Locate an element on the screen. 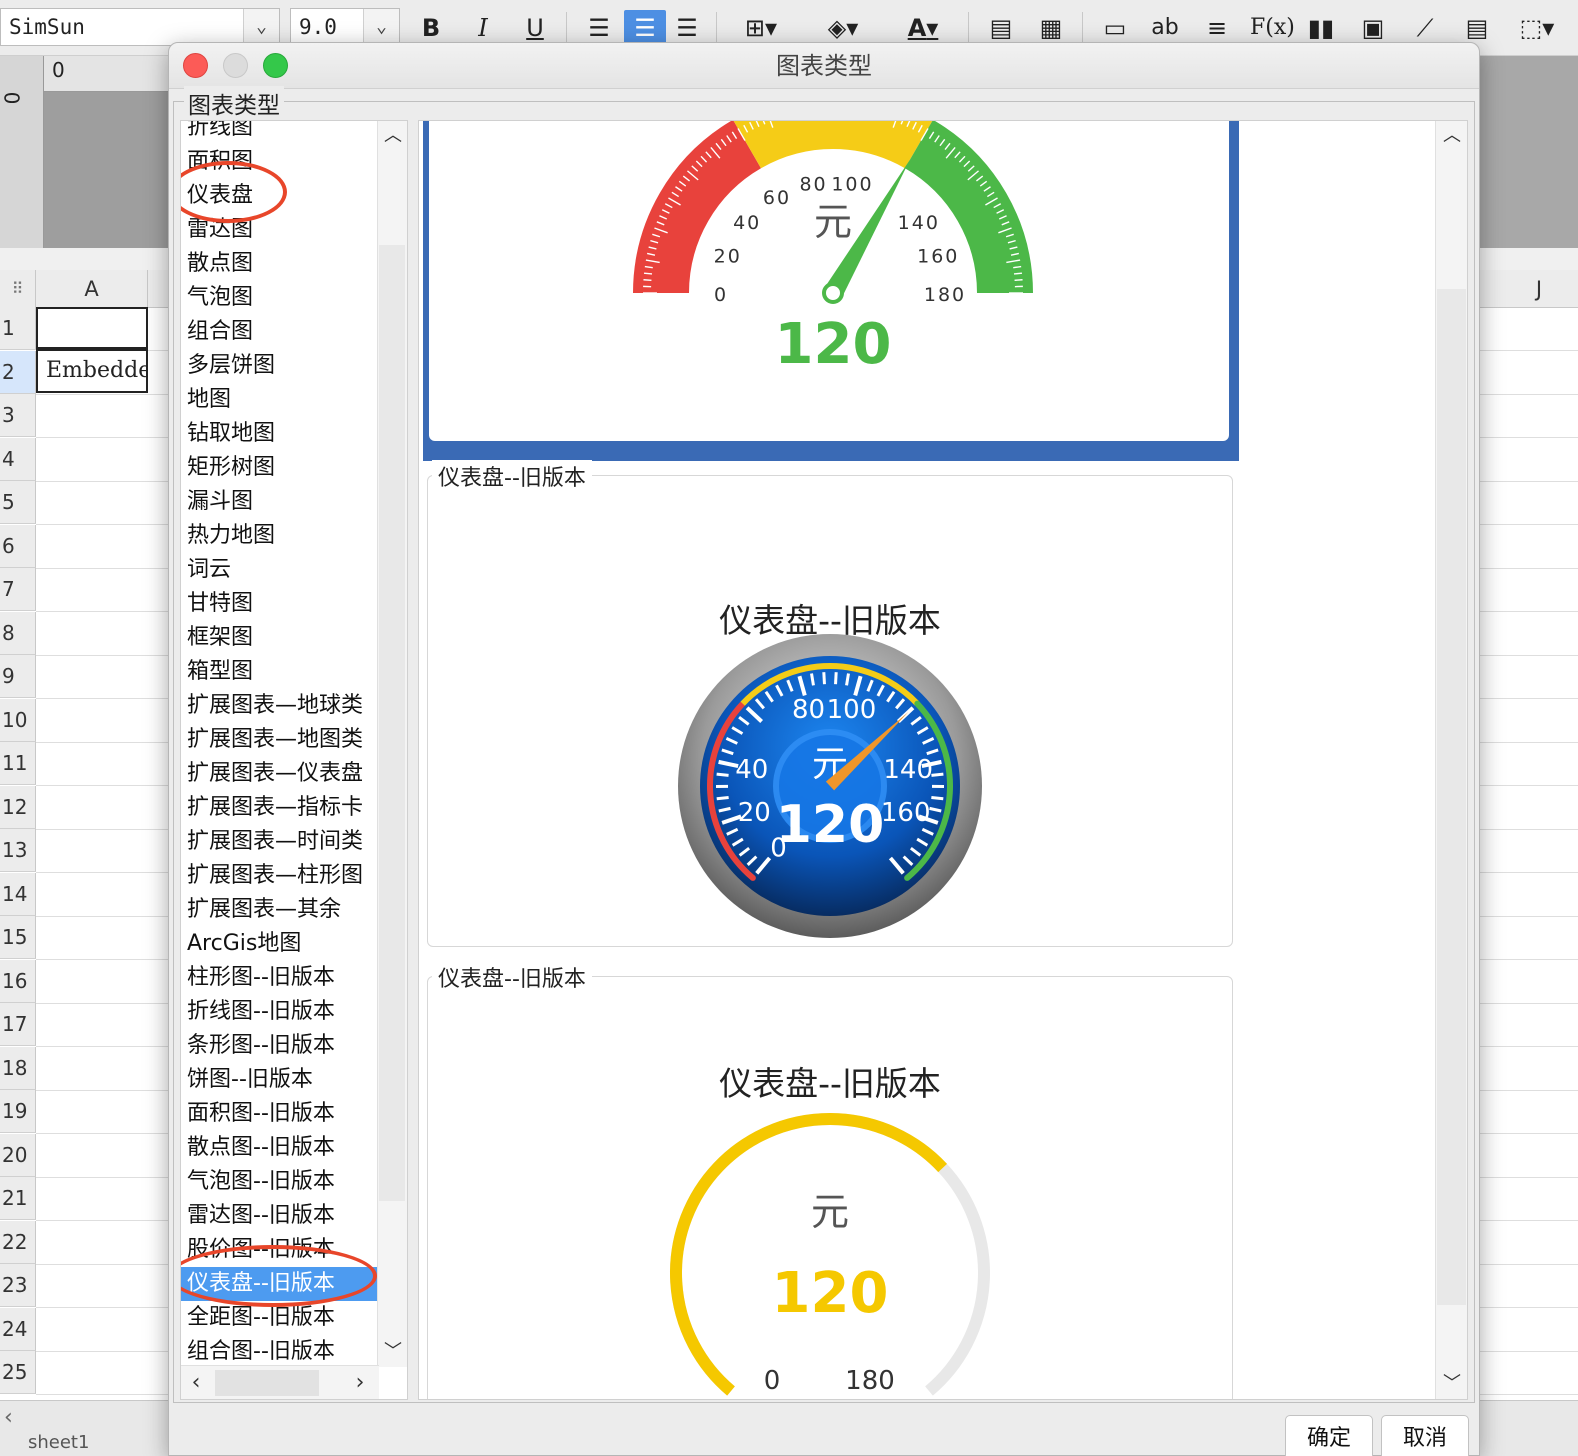 This screenshot has height=1456, width=1578. text-button: ab is located at coordinates (1165, 28).